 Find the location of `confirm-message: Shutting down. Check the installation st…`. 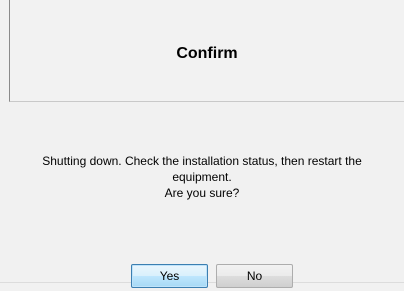

confirm-message: Shutting down. Check the installation st… is located at coordinates (202, 177).